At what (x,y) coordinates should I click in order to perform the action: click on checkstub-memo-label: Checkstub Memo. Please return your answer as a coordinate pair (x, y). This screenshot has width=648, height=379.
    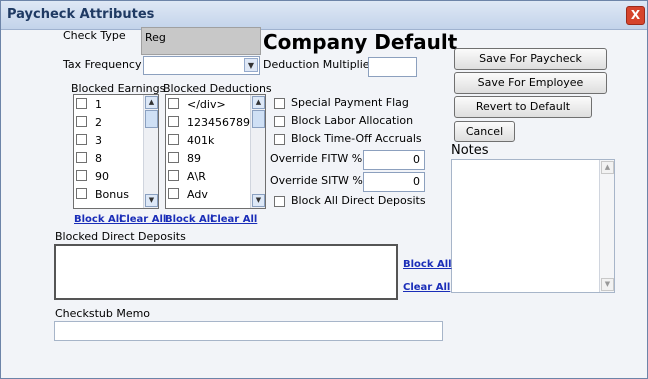
    Looking at the image, I should click on (103, 313).